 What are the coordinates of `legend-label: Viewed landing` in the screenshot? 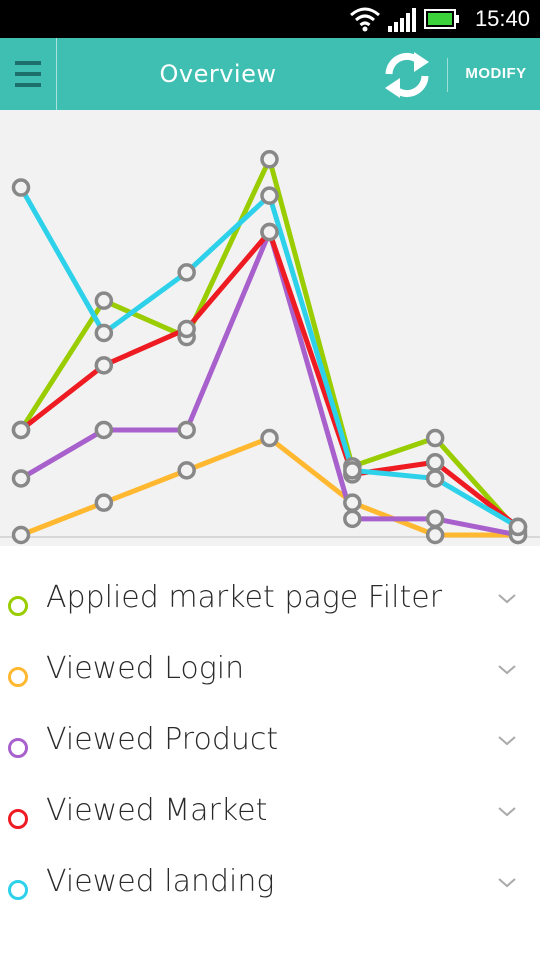 It's located at (160, 881).